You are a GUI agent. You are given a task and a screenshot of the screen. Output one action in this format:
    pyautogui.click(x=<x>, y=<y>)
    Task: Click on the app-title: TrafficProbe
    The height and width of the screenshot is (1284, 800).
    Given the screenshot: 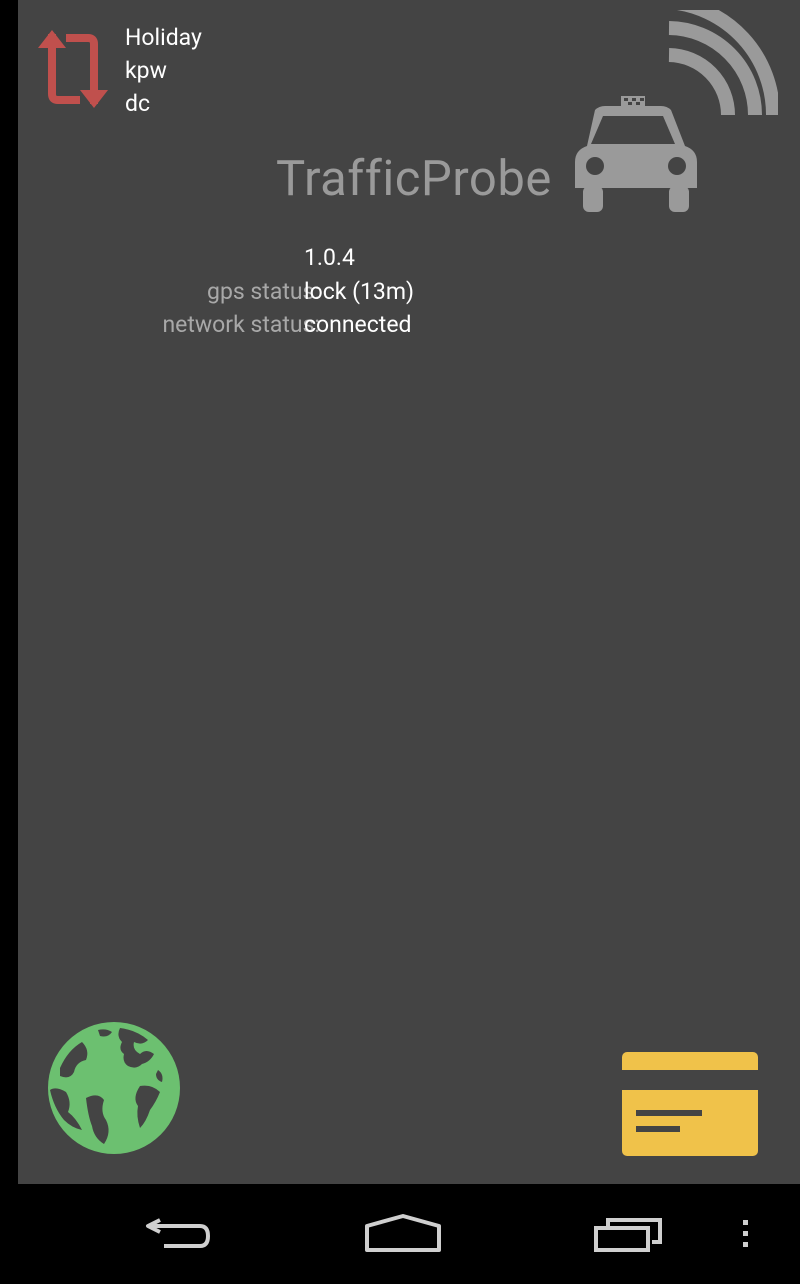 What is the action you would take?
    pyautogui.click(x=414, y=178)
    